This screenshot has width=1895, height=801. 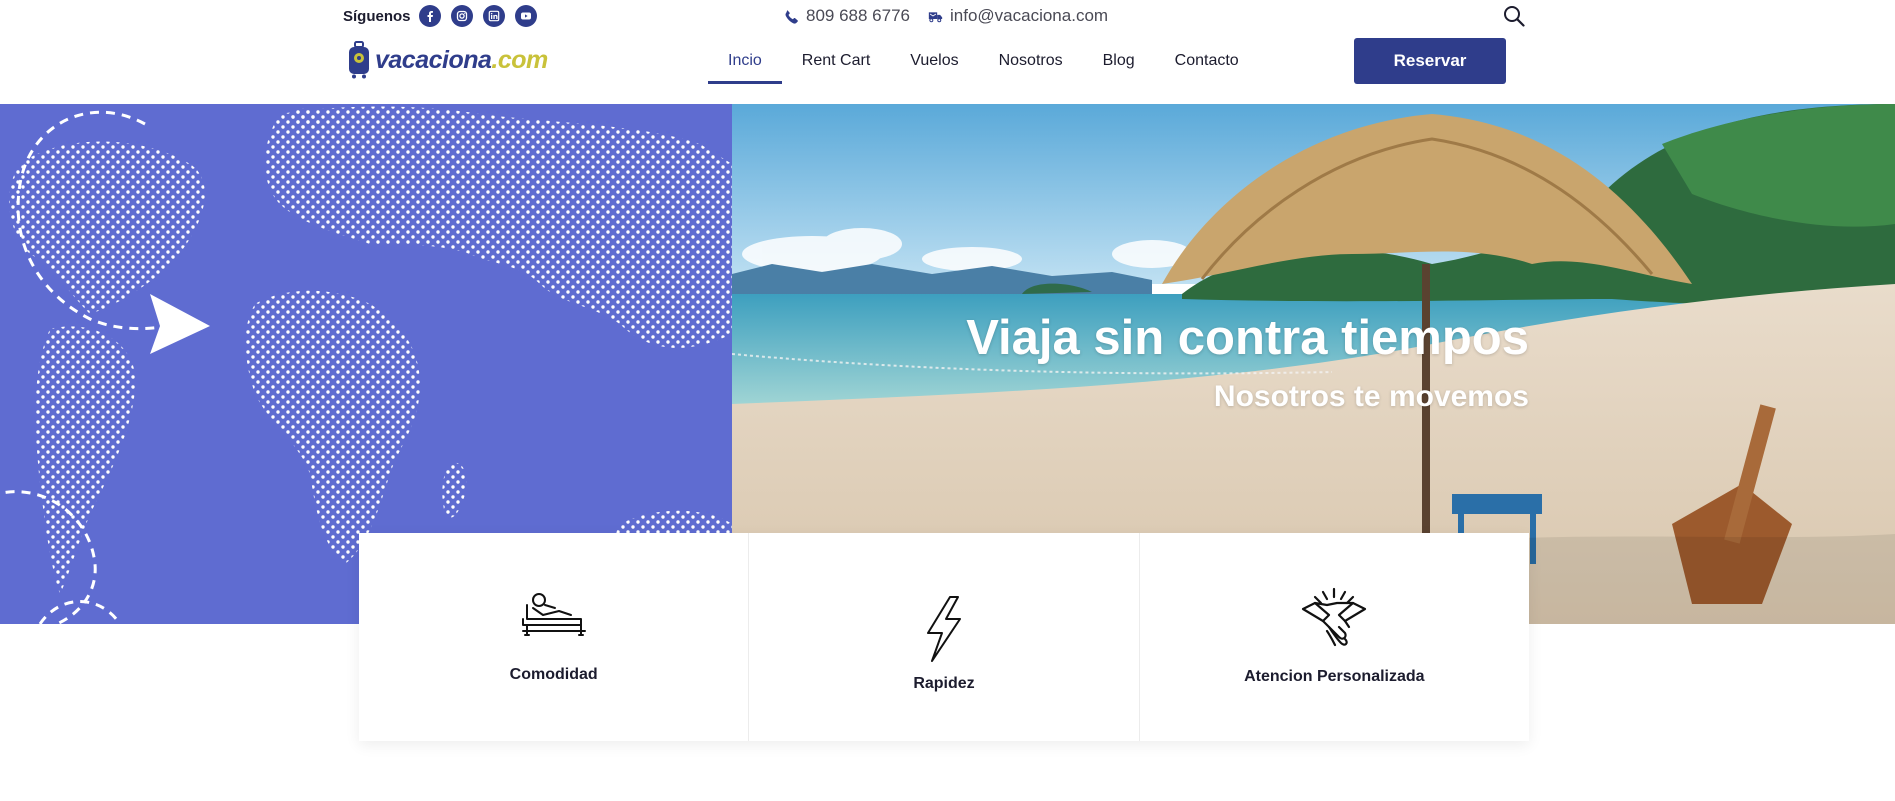 I want to click on site-logo: vacaciona.com, so click(x=447, y=60).